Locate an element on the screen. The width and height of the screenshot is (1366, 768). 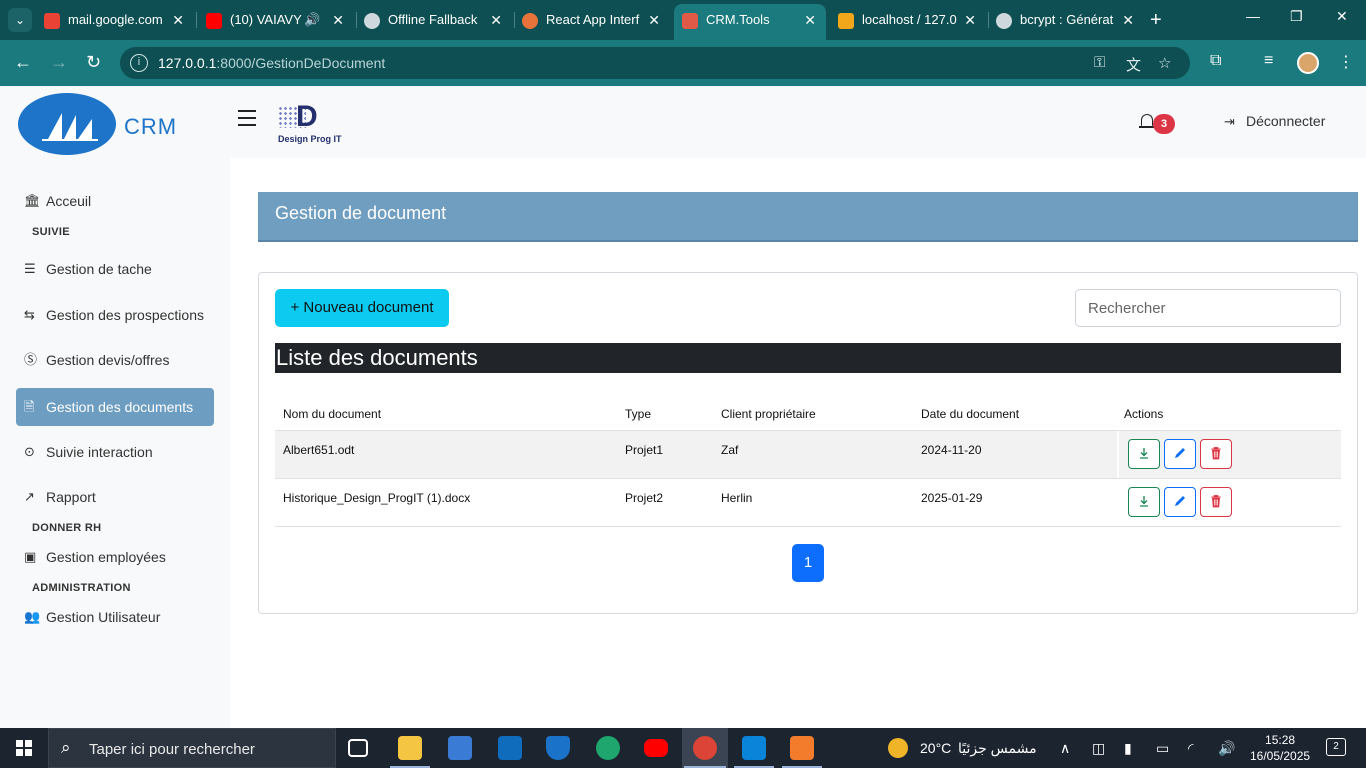
chevron-up-icon: ∧ is located at coordinates (1065, 748).